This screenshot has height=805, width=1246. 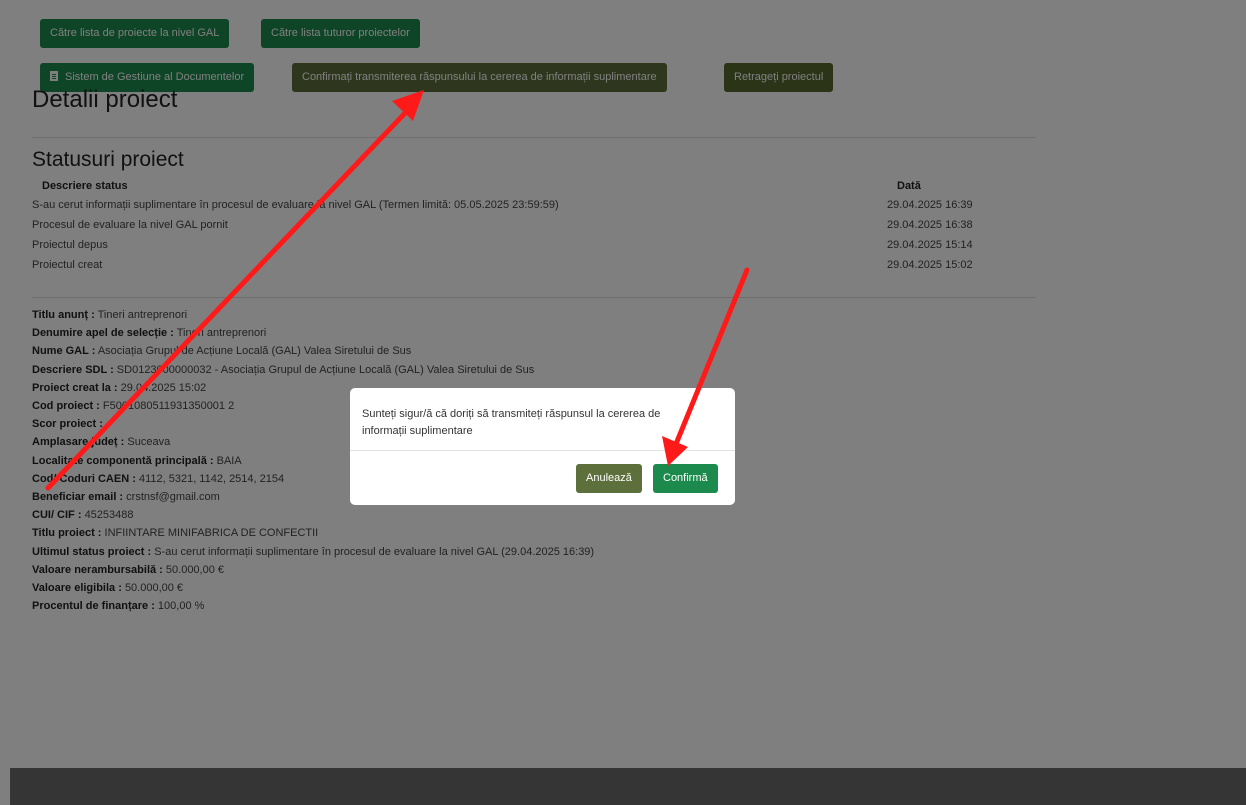 I want to click on modal-divider, so click(x=542, y=450).